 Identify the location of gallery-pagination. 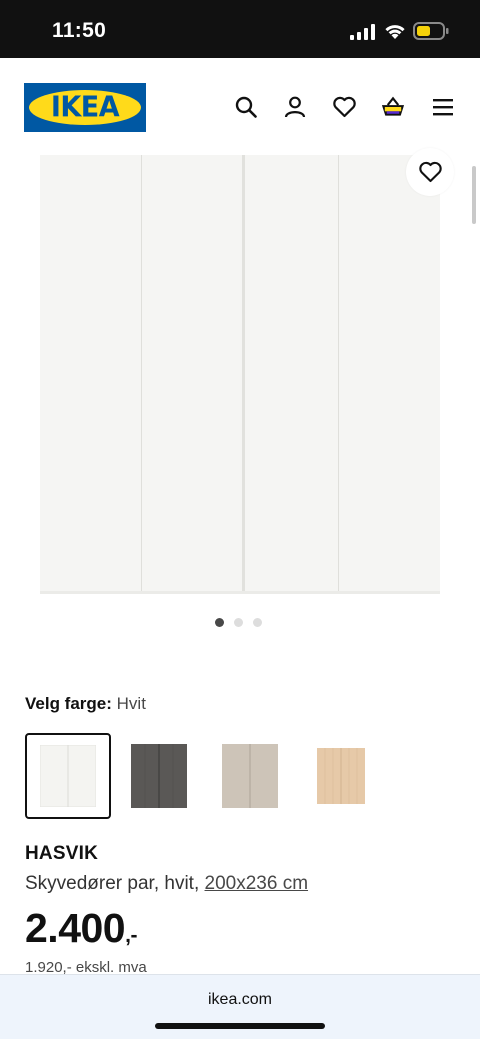
(238, 623).